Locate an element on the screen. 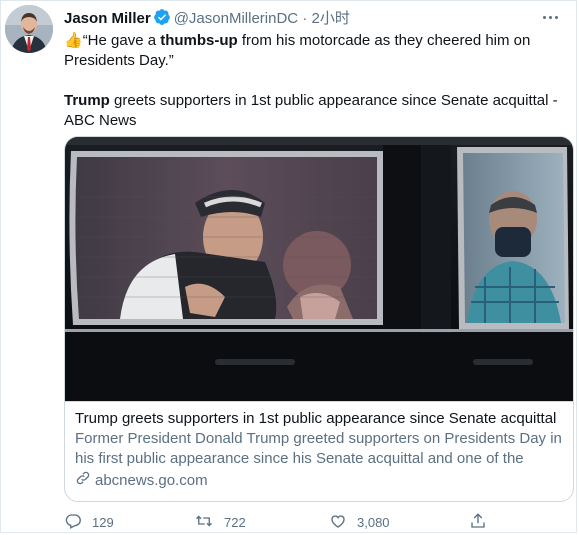 The width and height of the screenshot is (579, 535). reply-count: 129 is located at coordinates (103, 522).